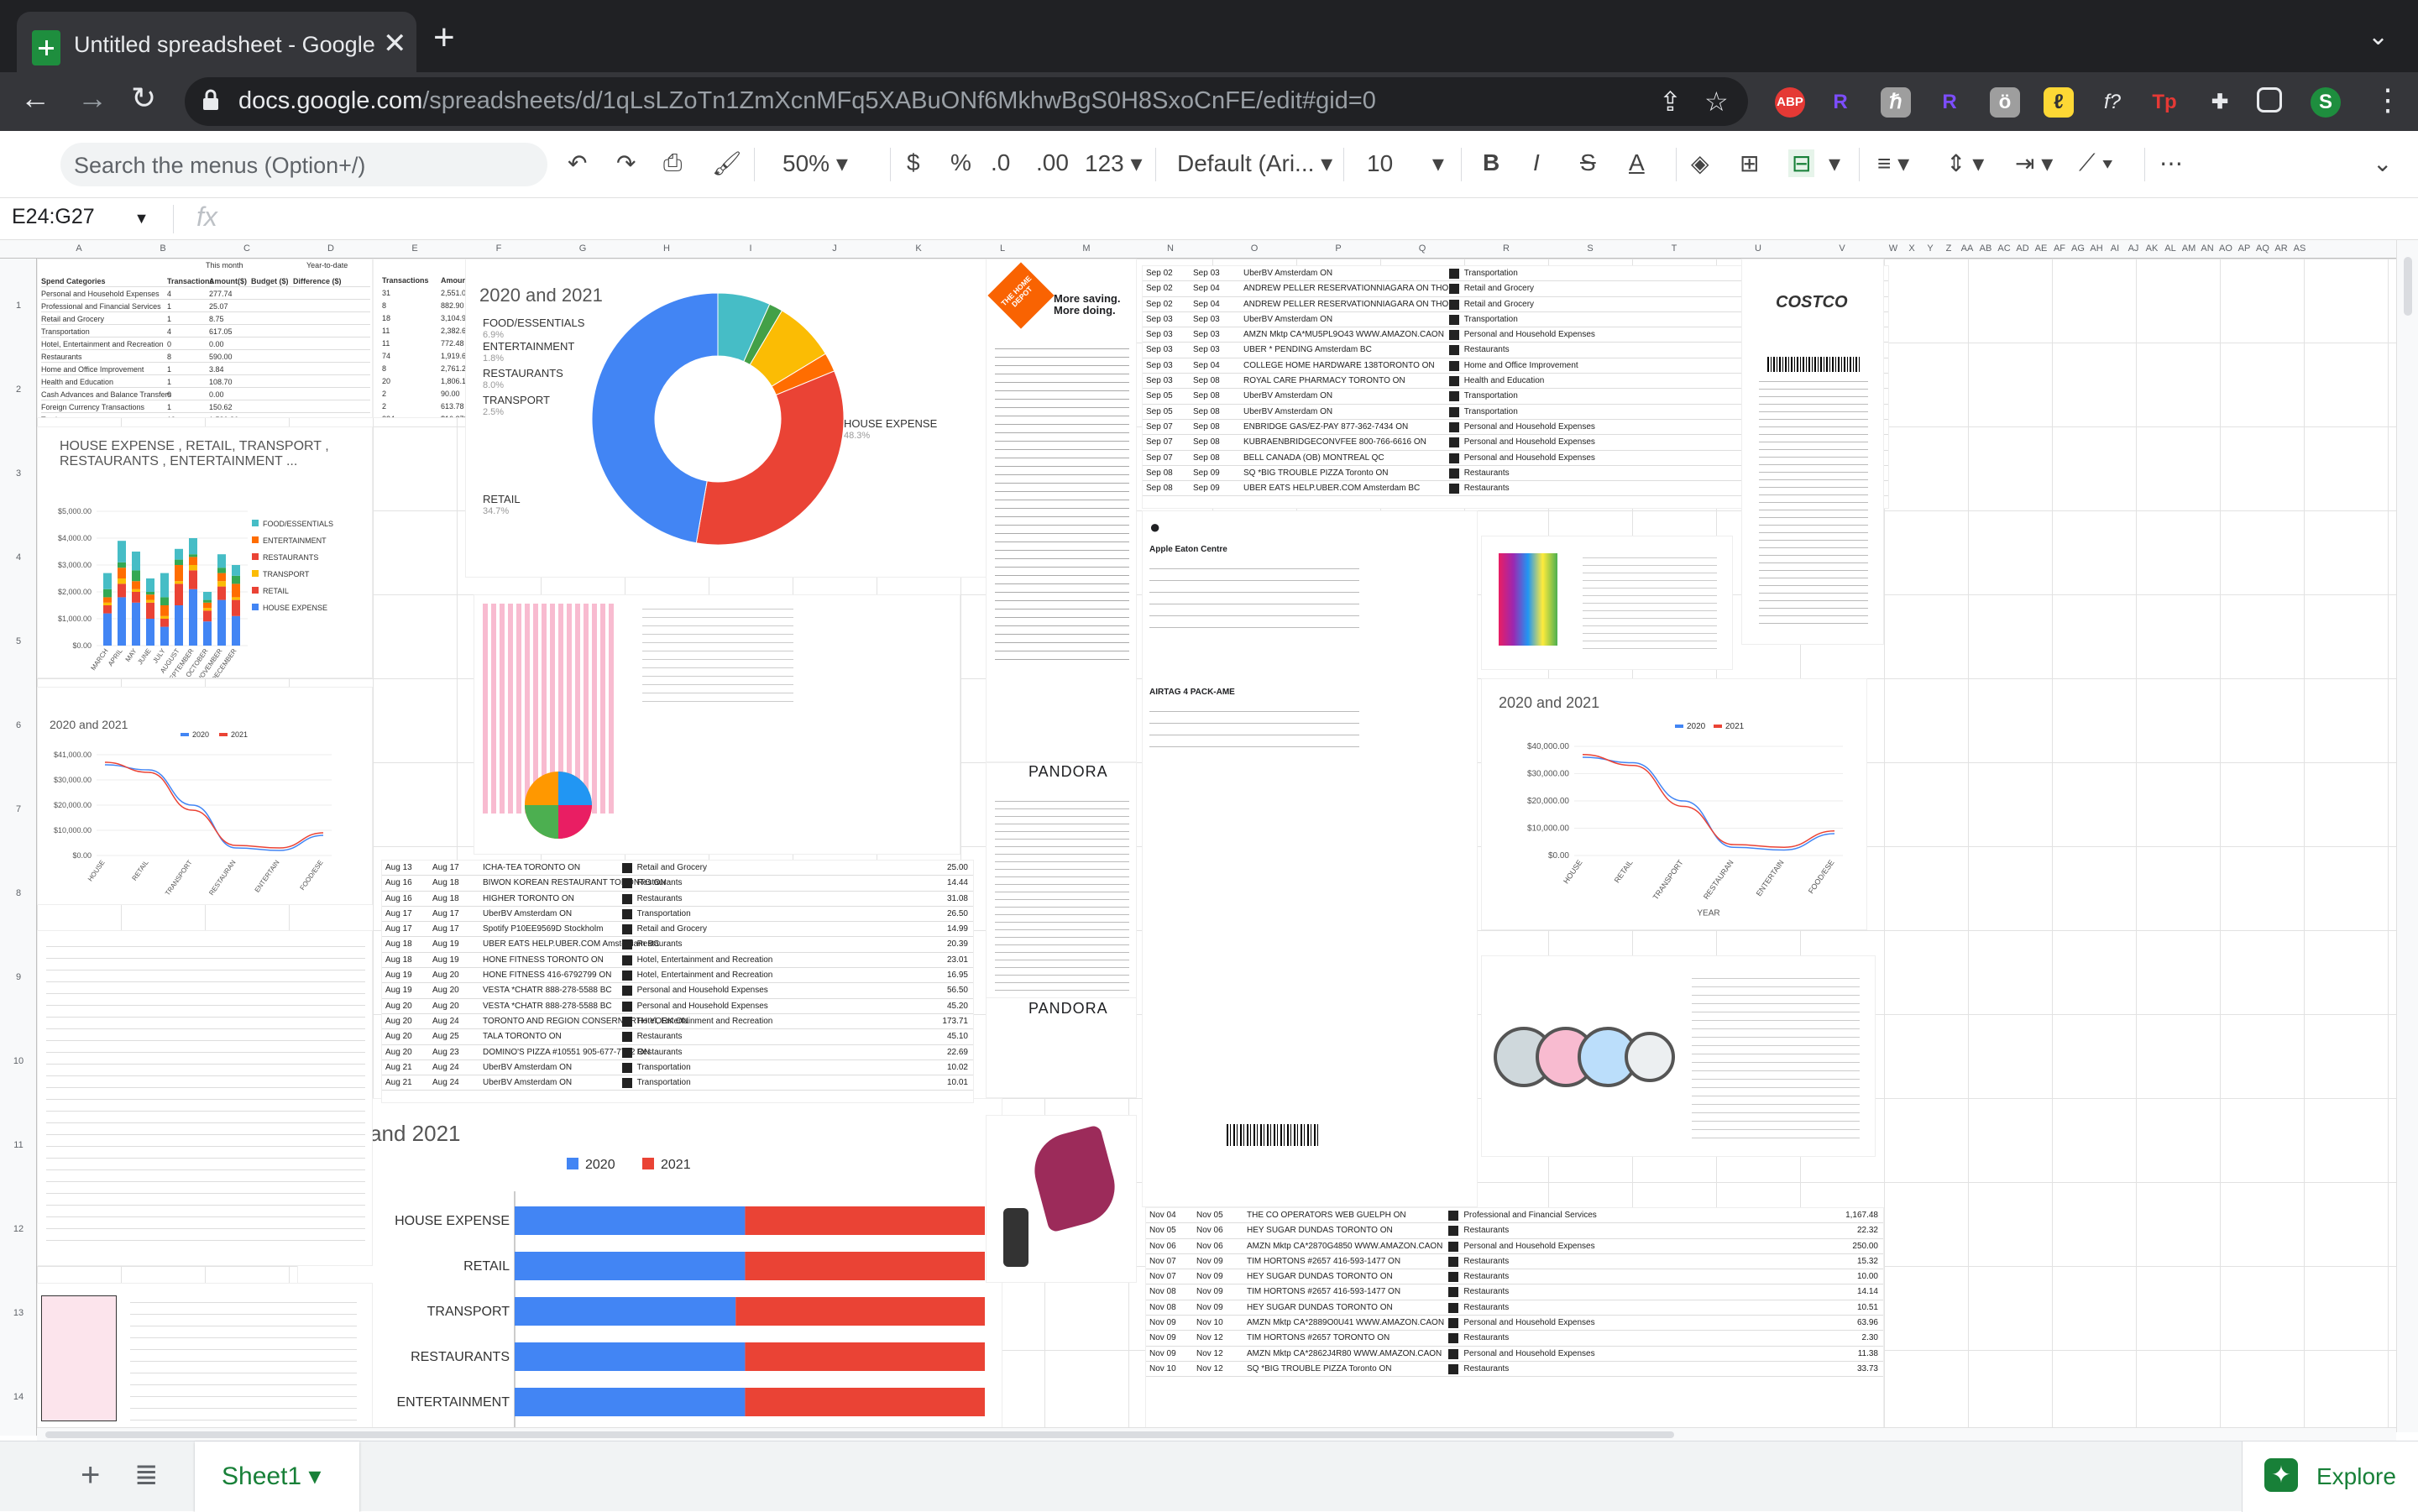 The height and width of the screenshot is (1512, 2418). I want to click on column-header: H, so click(667, 248).